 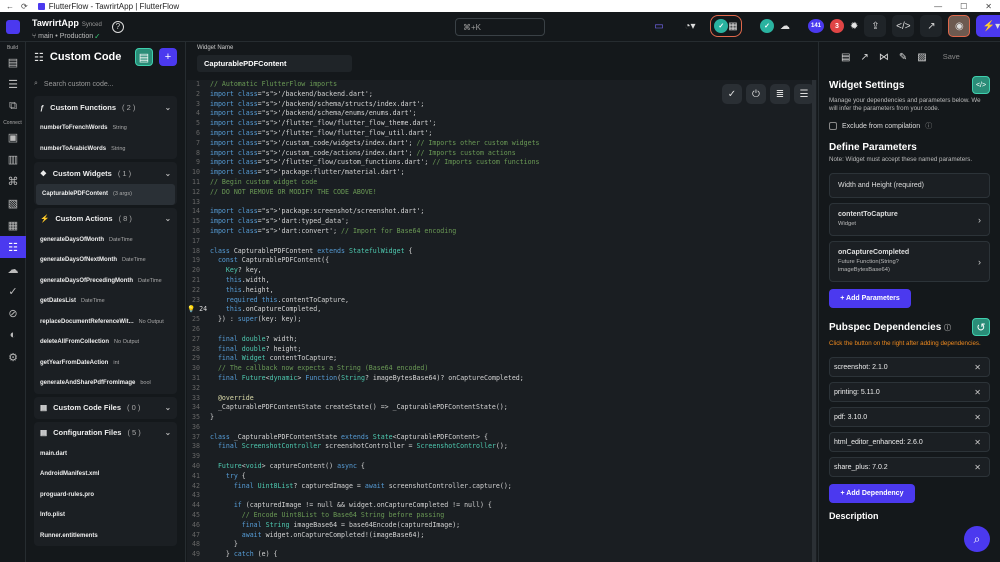 What do you see at coordinates (502, 428) in the screenshot?
I see `code-line: 36` at bounding box center [502, 428].